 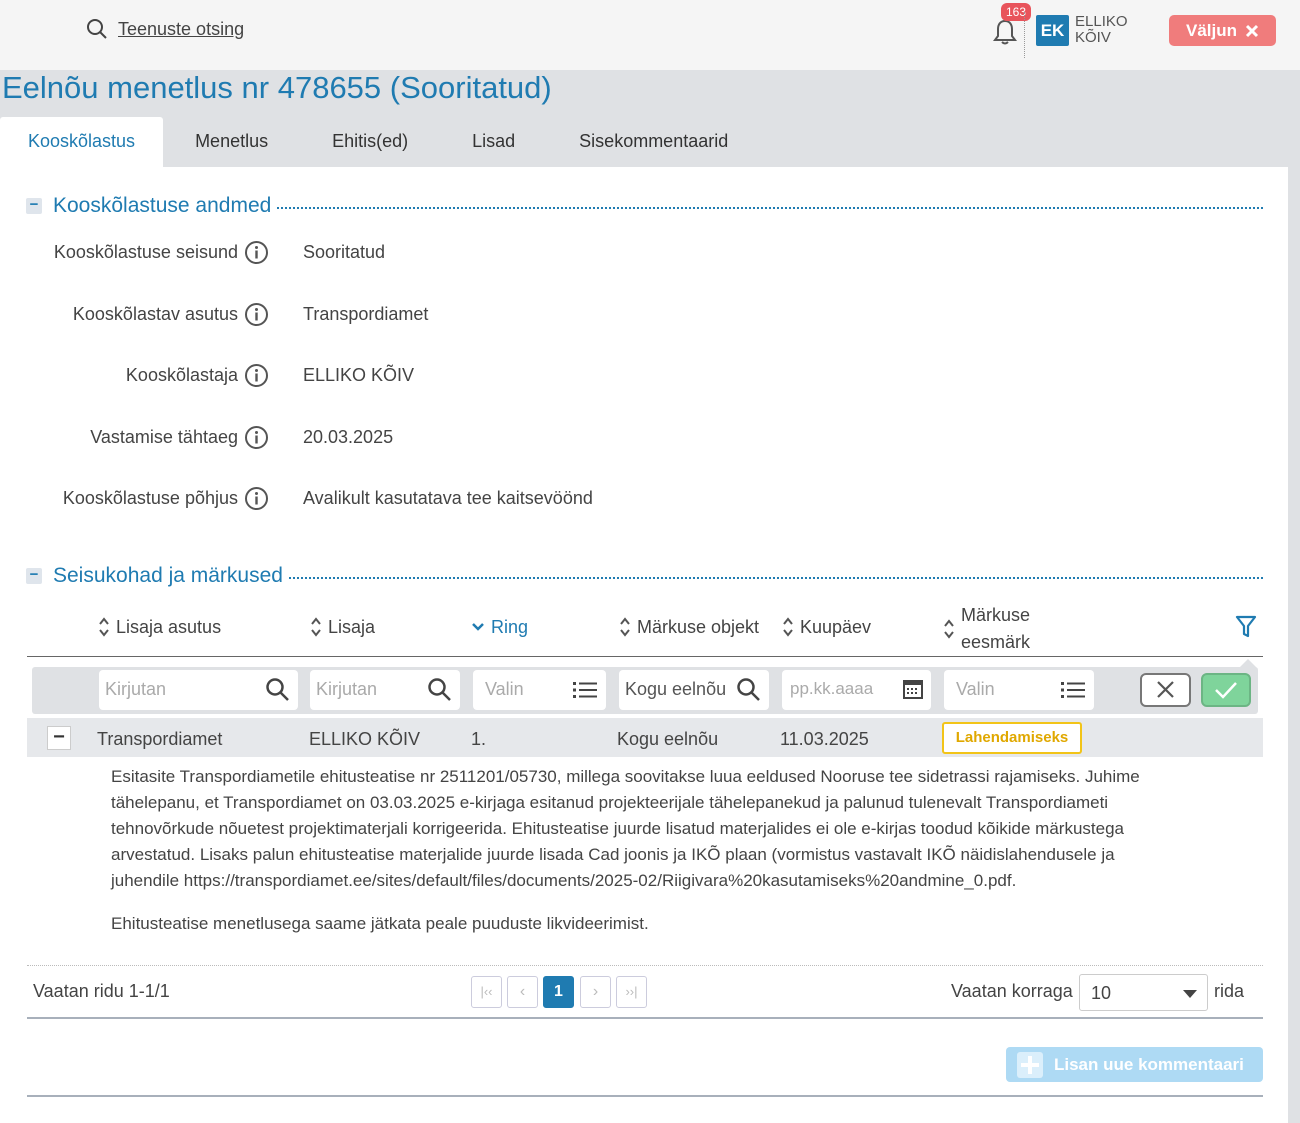 What do you see at coordinates (168, 575) in the screenshot?
I see `remarks-section-title: Seisukohad ja märkused` at bounding box center [168, 575].